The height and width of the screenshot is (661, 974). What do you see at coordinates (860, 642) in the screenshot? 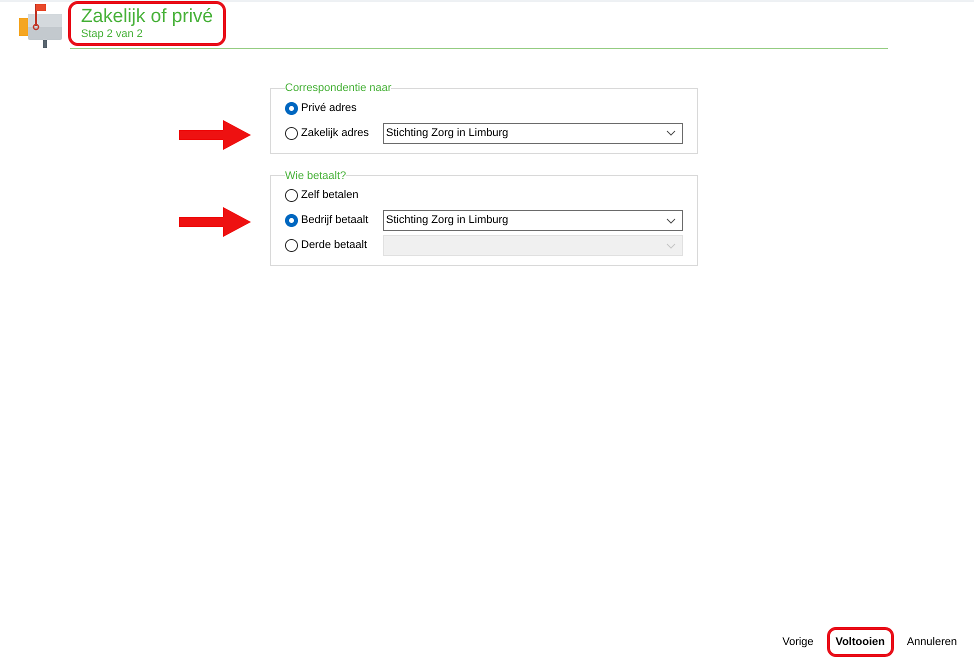
I see `dialog-button: Voltooien` at bounding box center [860, 642].